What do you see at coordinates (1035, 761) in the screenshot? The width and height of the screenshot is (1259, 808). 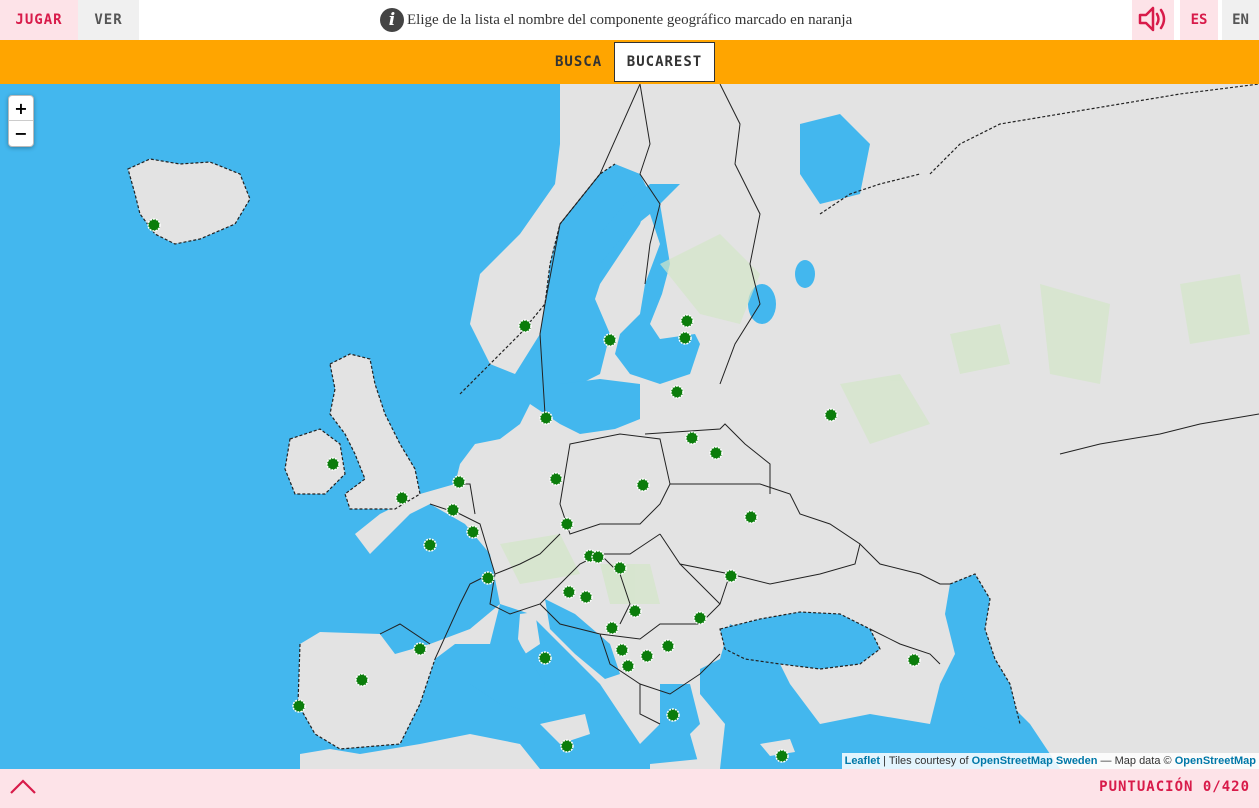 I see `osm-sweden-link: OpenStreetMap Sweden` at bounding box center [1035, 761].